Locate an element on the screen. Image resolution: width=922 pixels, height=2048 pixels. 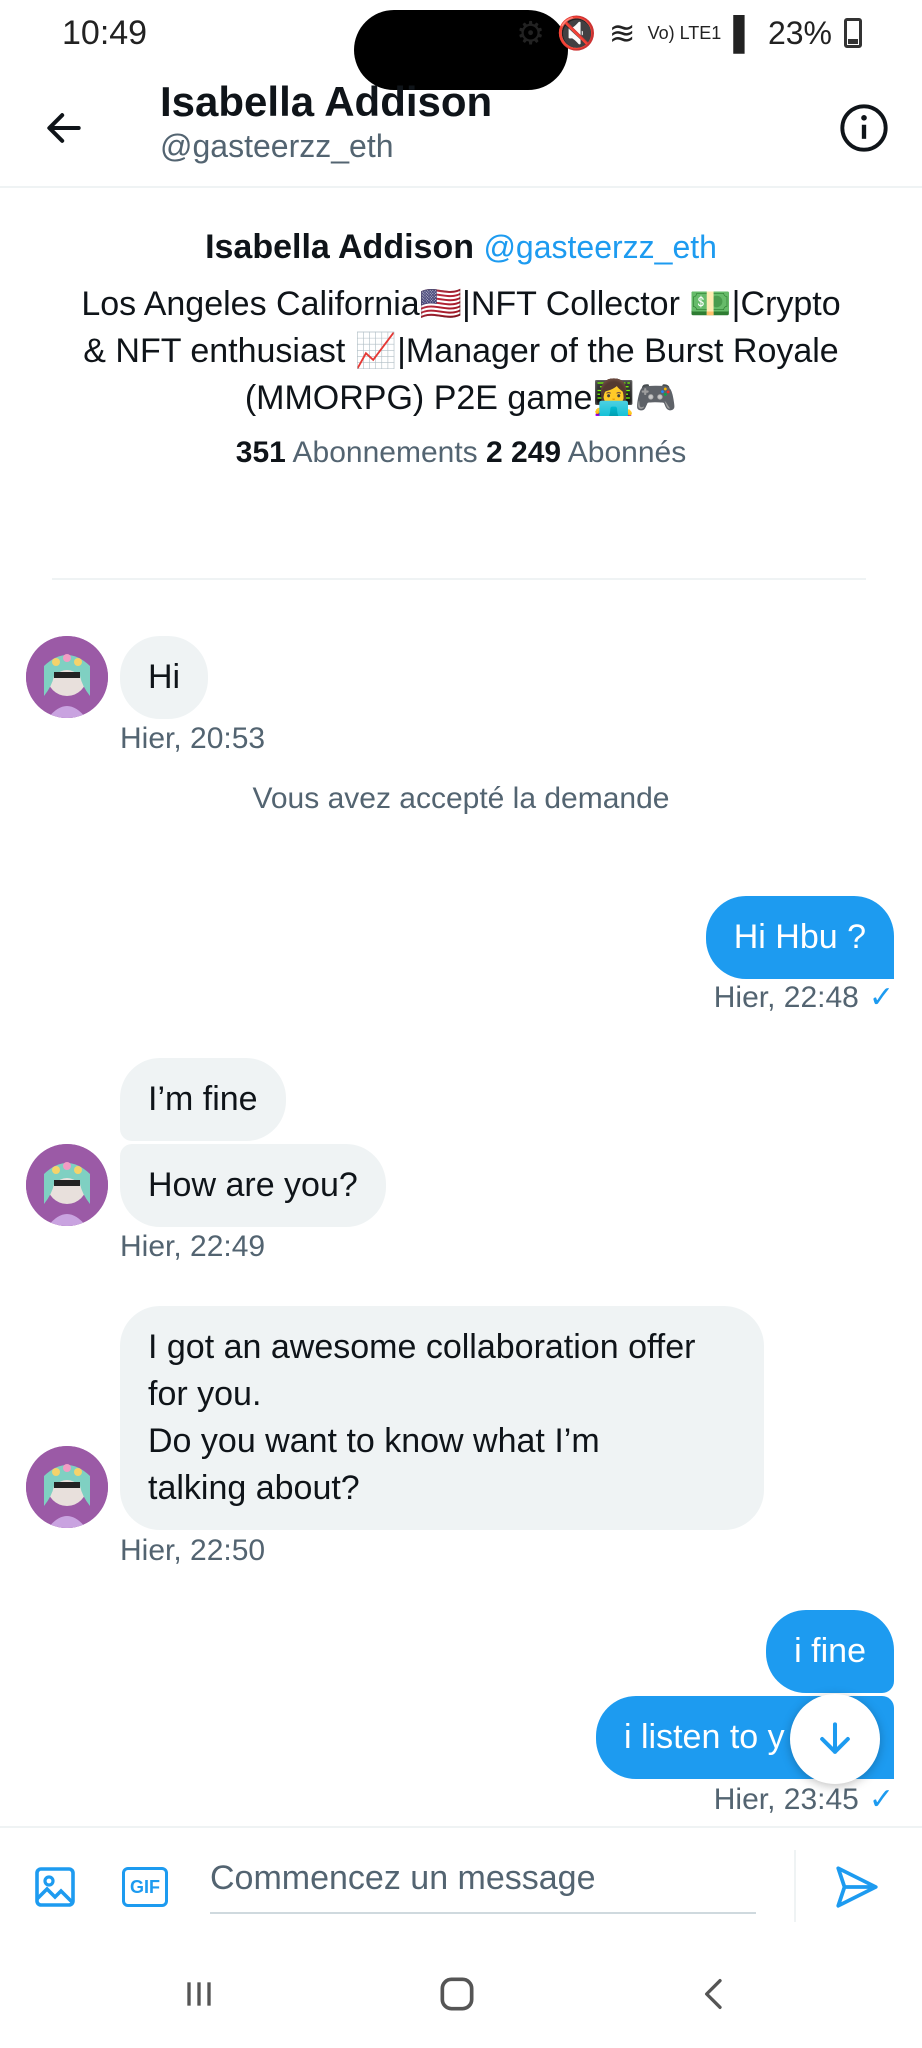
wifi-icon: ≋ is located at coordinates (622, 33).